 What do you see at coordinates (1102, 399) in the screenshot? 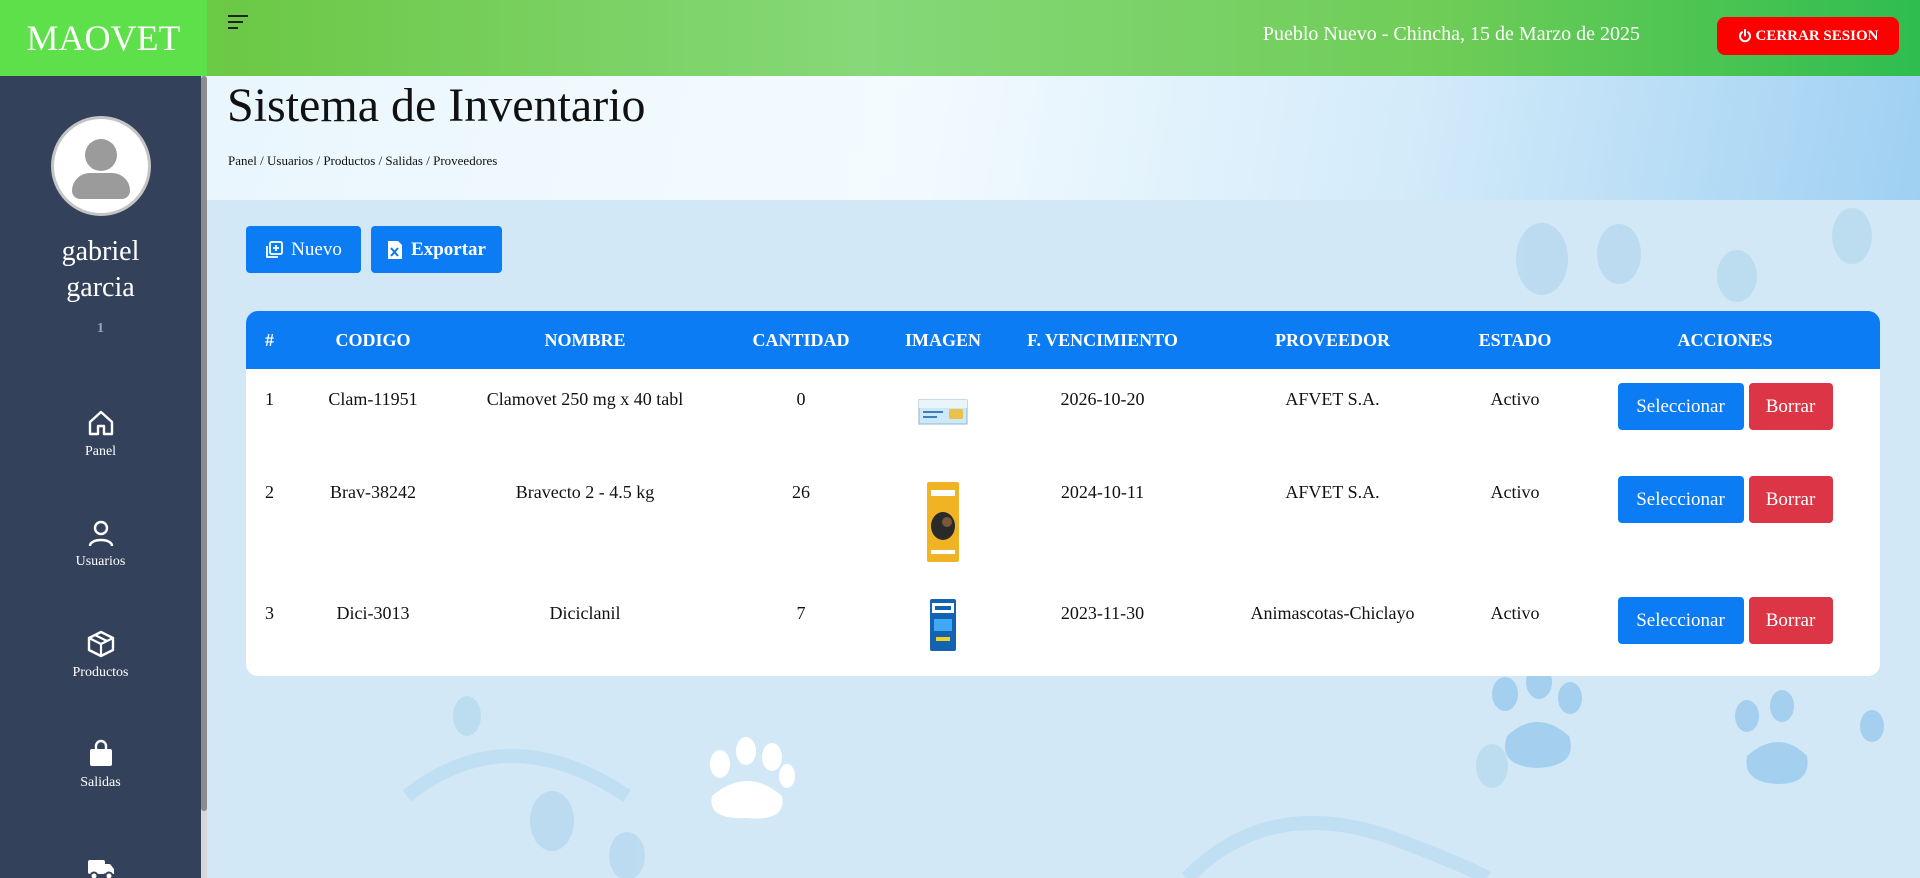
I see `cell-expiry: 2026-10-20` at bounding box center [1102, 399].